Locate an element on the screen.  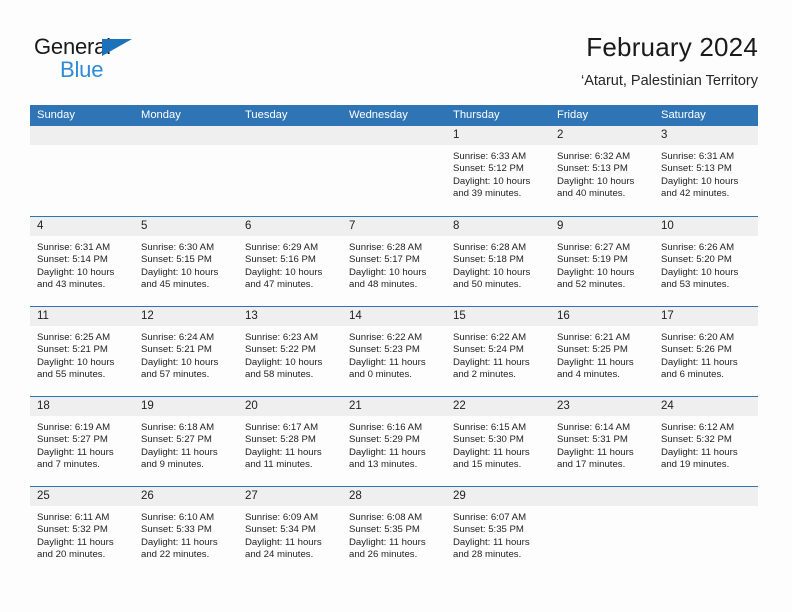
page-title: February 2024 is located at coordinates (672, 47).